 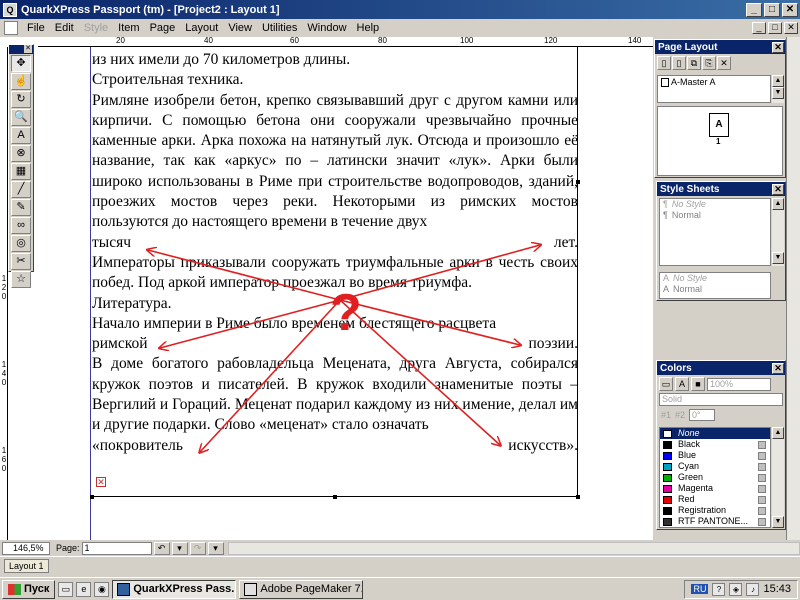 What do you see at coordinates (793, 288) in the screenshot?
I see `vertical-scrollbar` at bounding box center [793, 288].